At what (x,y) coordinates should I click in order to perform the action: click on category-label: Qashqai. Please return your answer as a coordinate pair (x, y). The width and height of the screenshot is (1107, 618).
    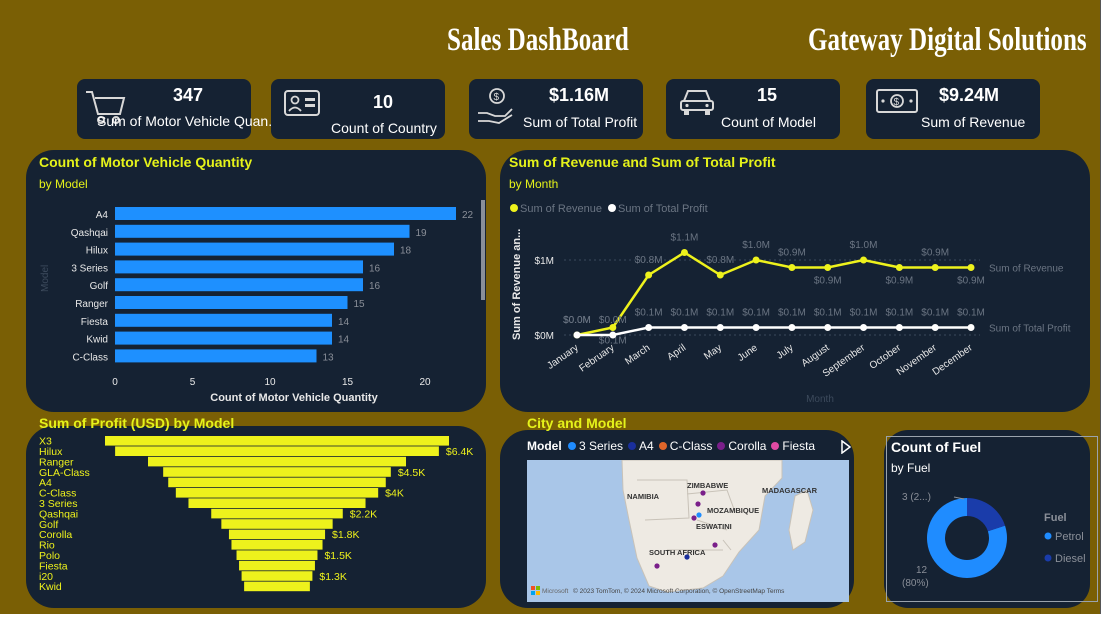
    Looking at the image, I should click on (89, 233).